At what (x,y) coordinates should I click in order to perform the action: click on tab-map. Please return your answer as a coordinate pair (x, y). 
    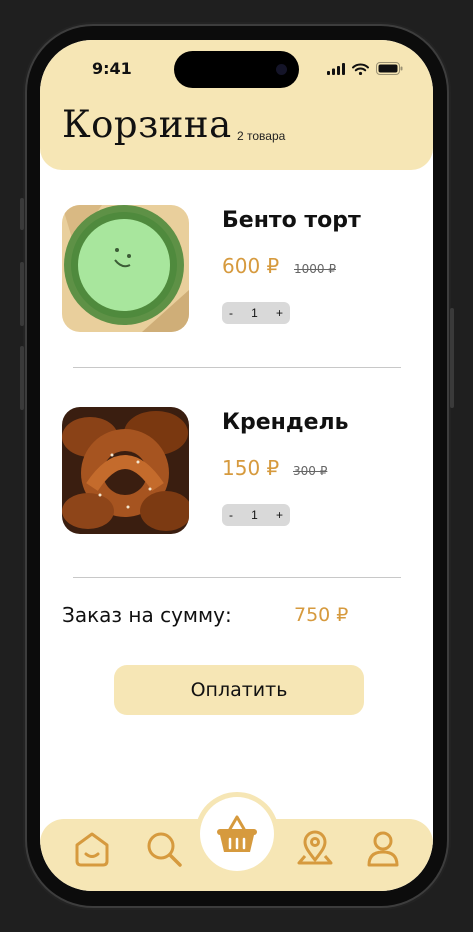
    Looking at the image, I should click on (315, 849).